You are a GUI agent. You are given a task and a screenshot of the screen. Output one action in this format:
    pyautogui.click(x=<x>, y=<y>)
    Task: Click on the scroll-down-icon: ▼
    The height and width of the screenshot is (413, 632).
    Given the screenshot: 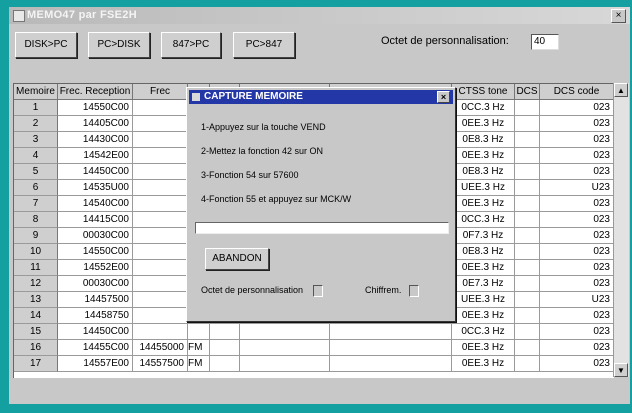 What is the action you would take?
    pyautogui.click(x=621, y=370)
    